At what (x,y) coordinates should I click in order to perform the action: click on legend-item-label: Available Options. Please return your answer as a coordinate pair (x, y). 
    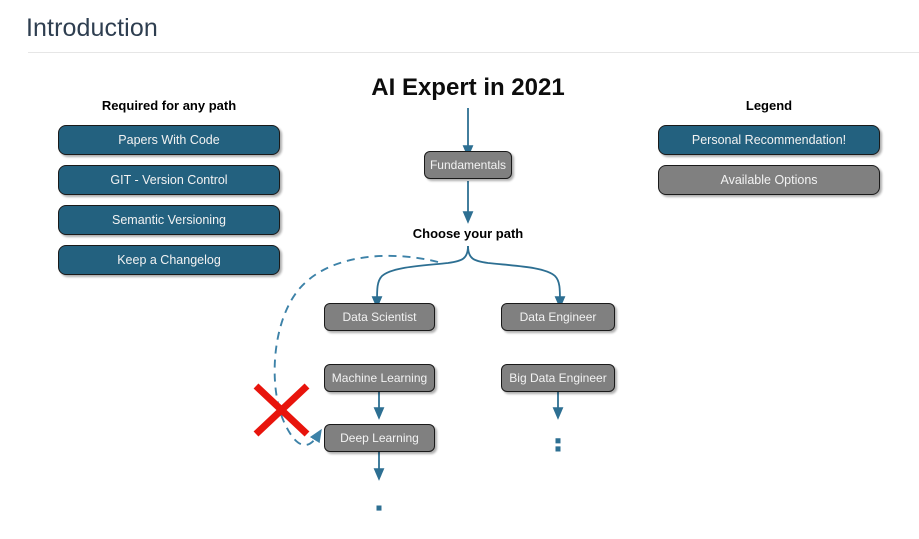
    Looking at the image, I should click on (769, 180).